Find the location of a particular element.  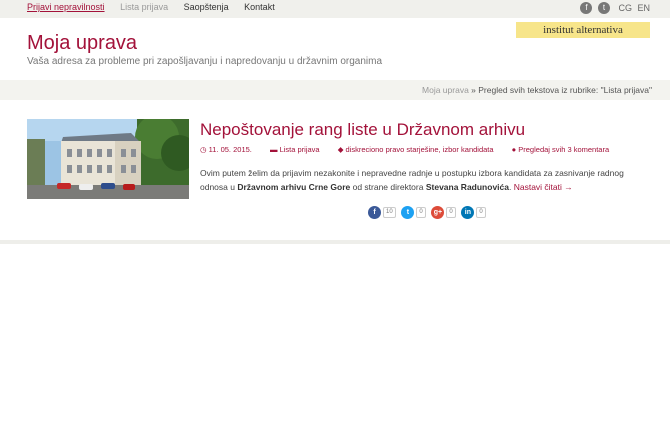

lang-cg: CG is located at coordinates (625, 8).